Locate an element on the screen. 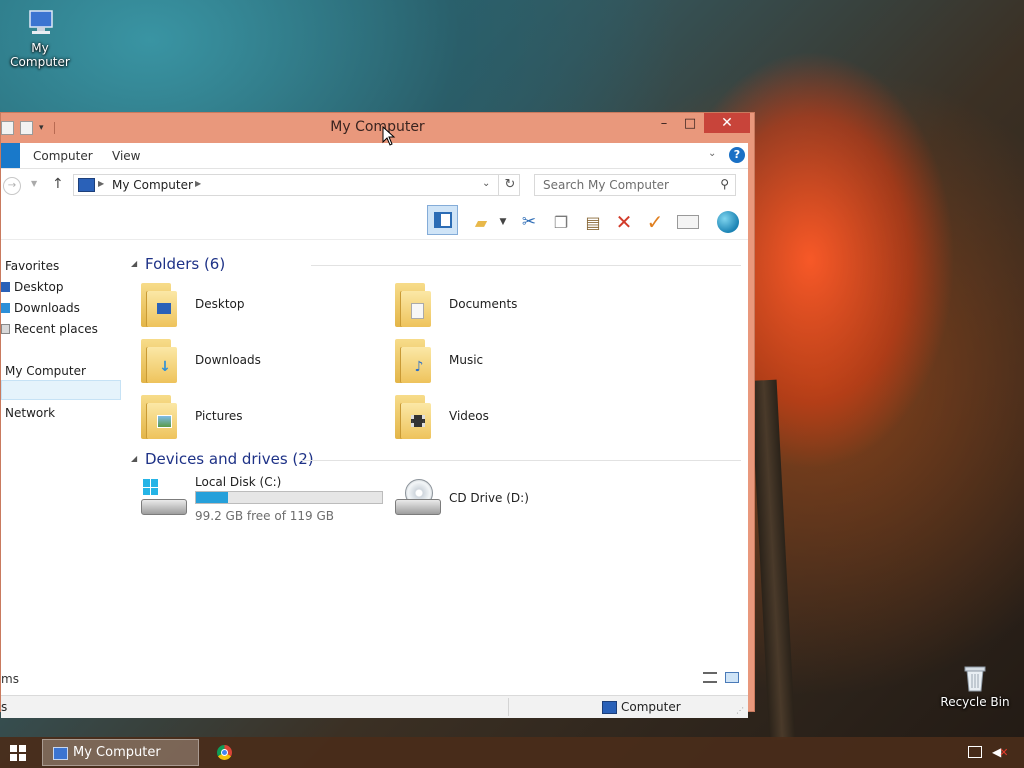  breadcrumb-my-computer: My Computer is located at coordinates (152, 185).